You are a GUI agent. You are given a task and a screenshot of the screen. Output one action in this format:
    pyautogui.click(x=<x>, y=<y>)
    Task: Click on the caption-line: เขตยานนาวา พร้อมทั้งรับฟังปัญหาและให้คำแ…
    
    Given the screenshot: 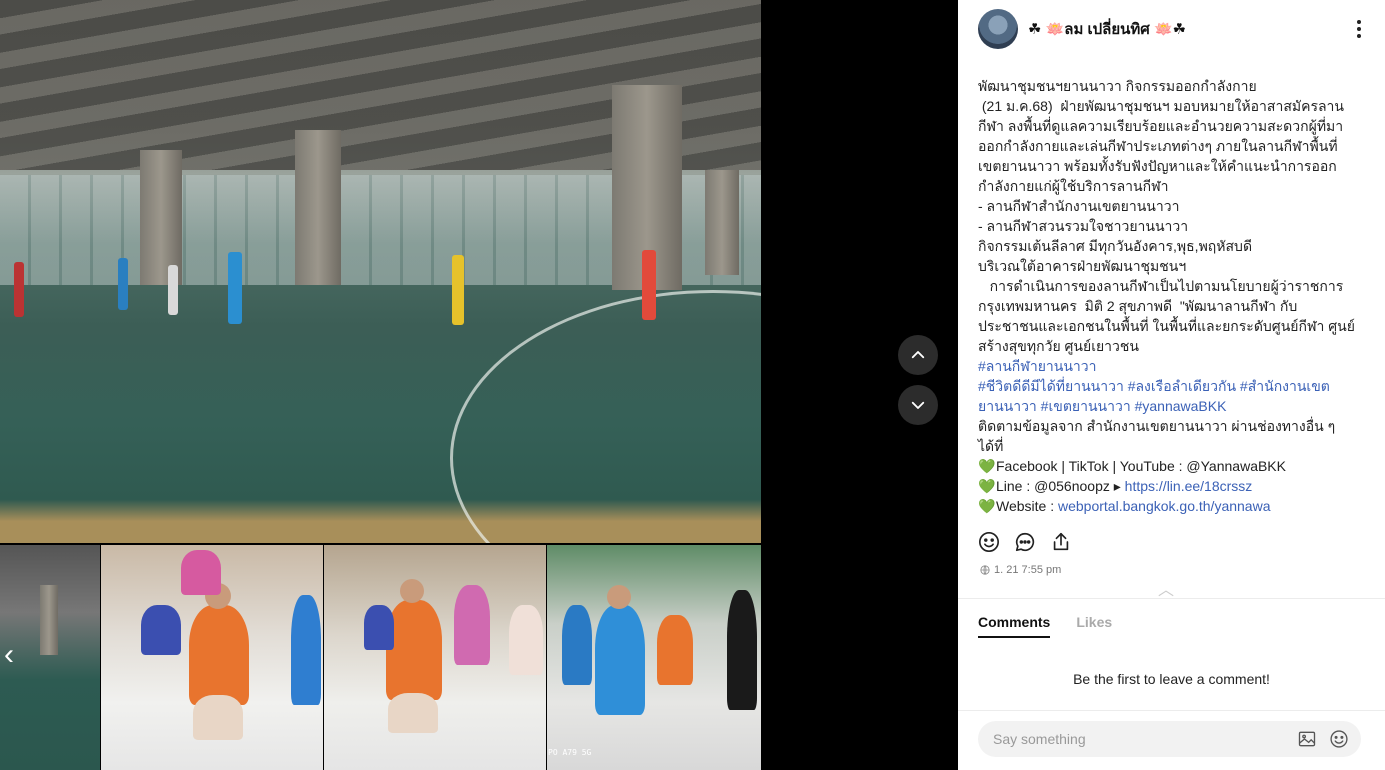 What is the action you would take?
    pyautogui.click(x=1157, y=166)
    